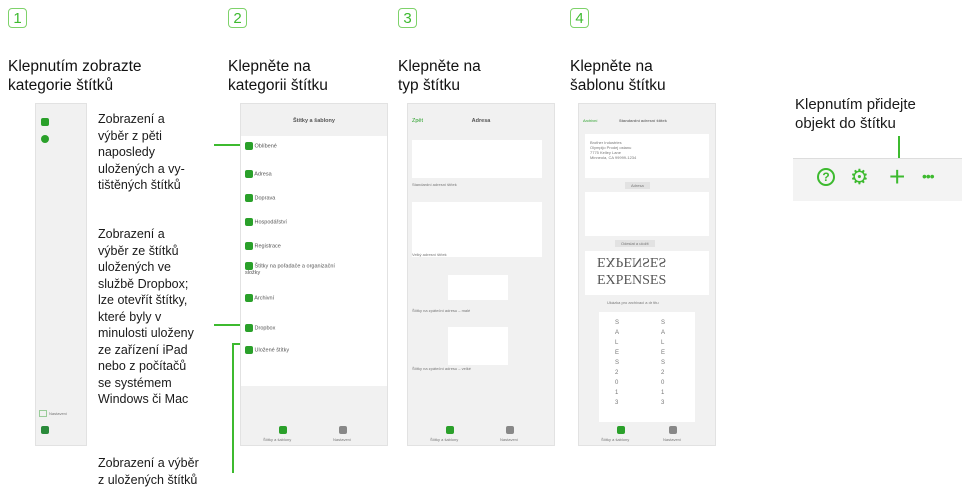 The width and height of the screenshot is (969, 489). I want to click on step-2-badge: 2, so click(237, 18).